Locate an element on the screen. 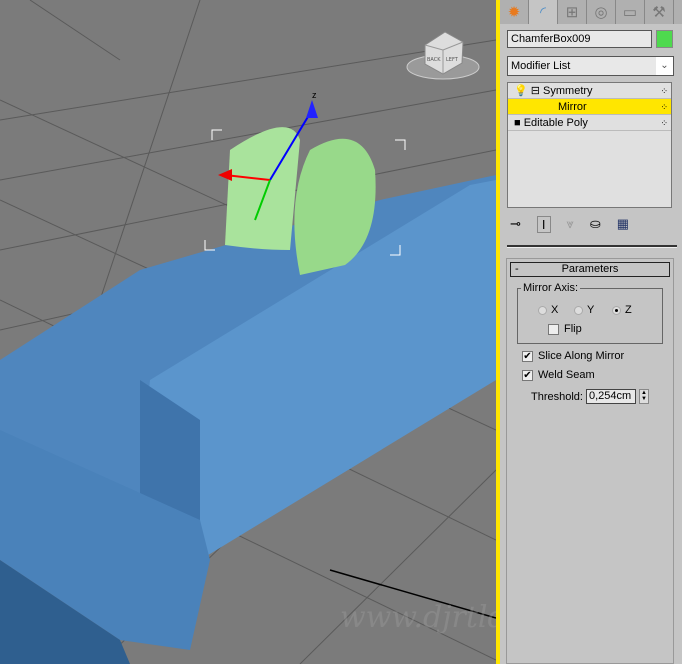 The width and height of the screenshot is (682, 664). modify-arc-icon: ◜ is located at coordinates (543, 12).